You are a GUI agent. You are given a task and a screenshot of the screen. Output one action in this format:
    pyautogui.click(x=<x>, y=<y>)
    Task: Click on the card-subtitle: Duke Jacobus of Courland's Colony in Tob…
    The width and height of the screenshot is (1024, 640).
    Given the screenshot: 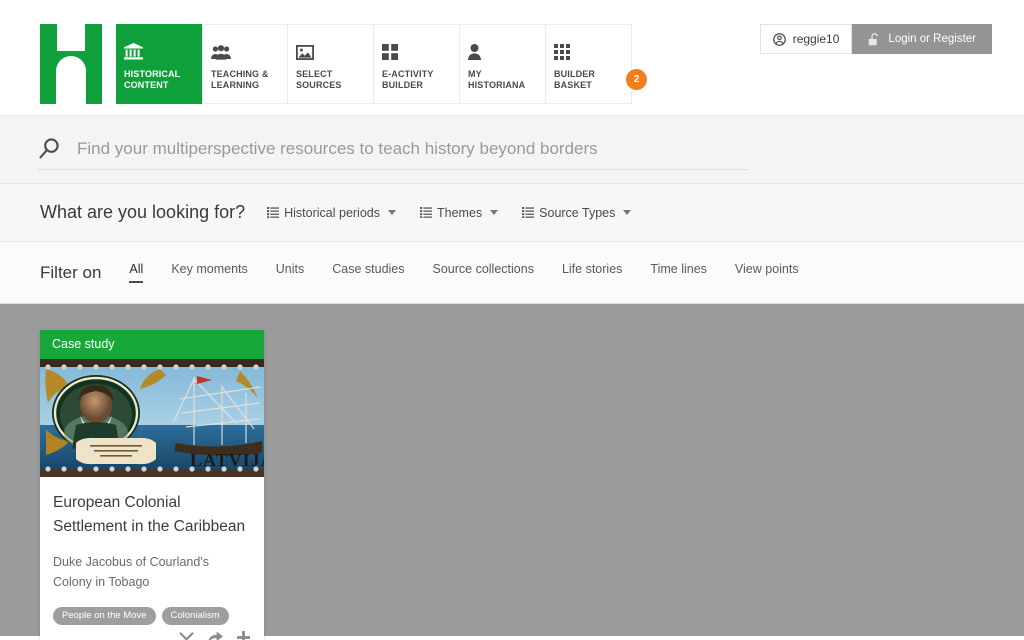 What is the action you would take?
    pyautogui.click(x=131, y=572)
    